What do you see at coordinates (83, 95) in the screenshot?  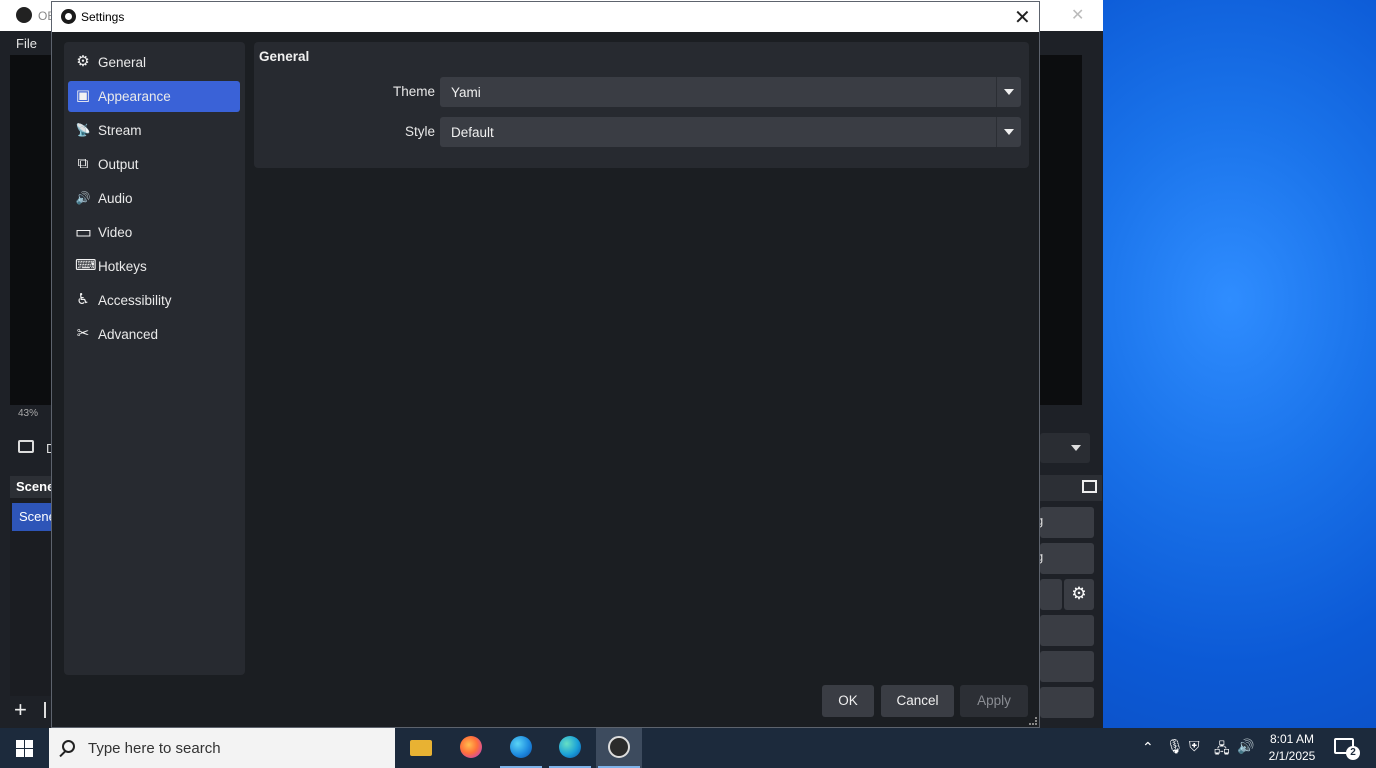 I see `palette-icon: ▣` at bounding box center [83, 95].